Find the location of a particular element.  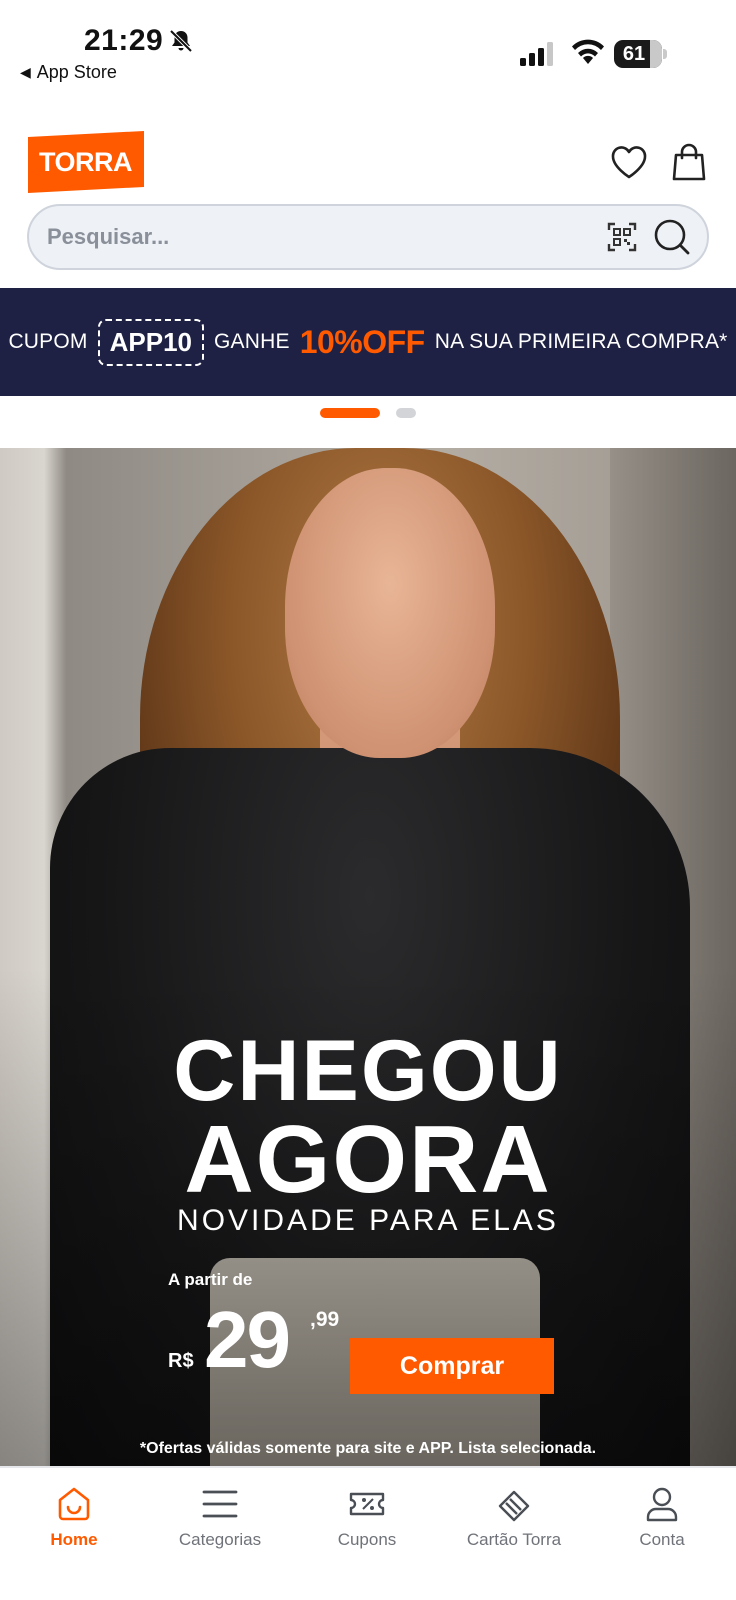

logo-text: TORRA is located at coordinates (86, 161).